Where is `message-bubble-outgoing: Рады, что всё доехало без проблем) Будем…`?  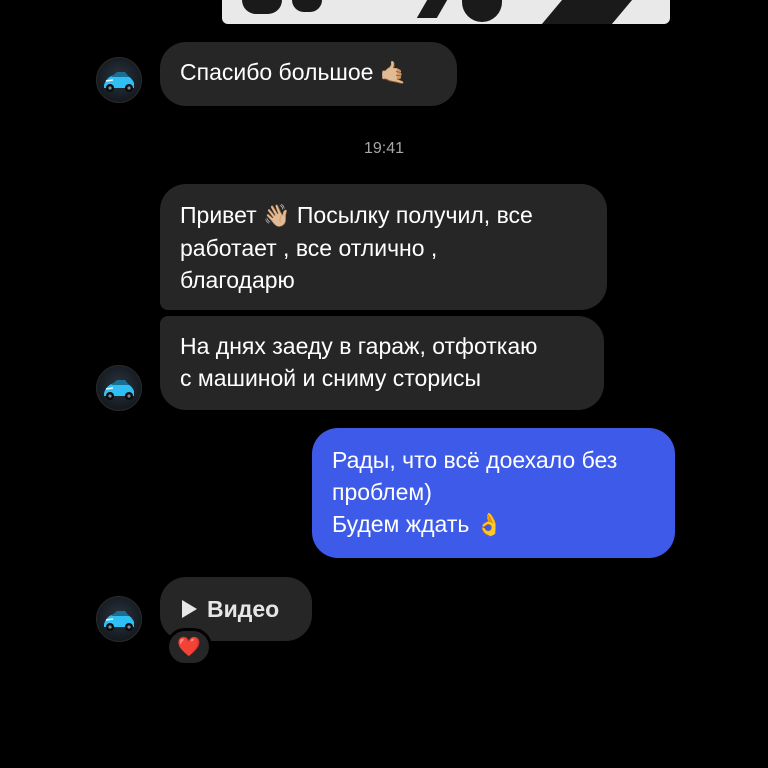
message-bubble-outgoing: Рады, что всё доехало без проблем) Будем… is located at coordinates (493, 493).